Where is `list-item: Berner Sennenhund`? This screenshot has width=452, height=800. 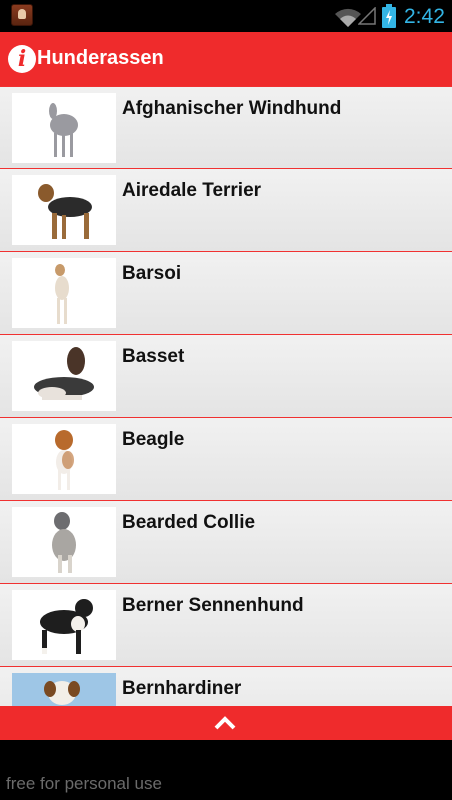
list-item: Berner Sennenhund is located at coordinates (226, 625).